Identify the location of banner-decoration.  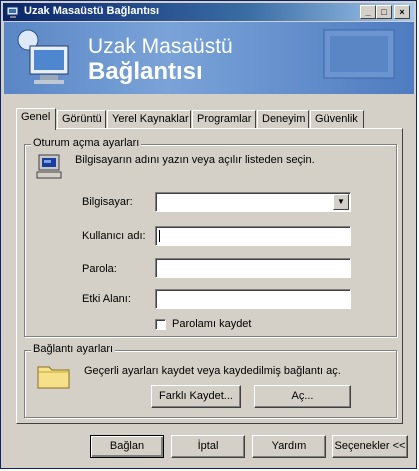
(359, 54).